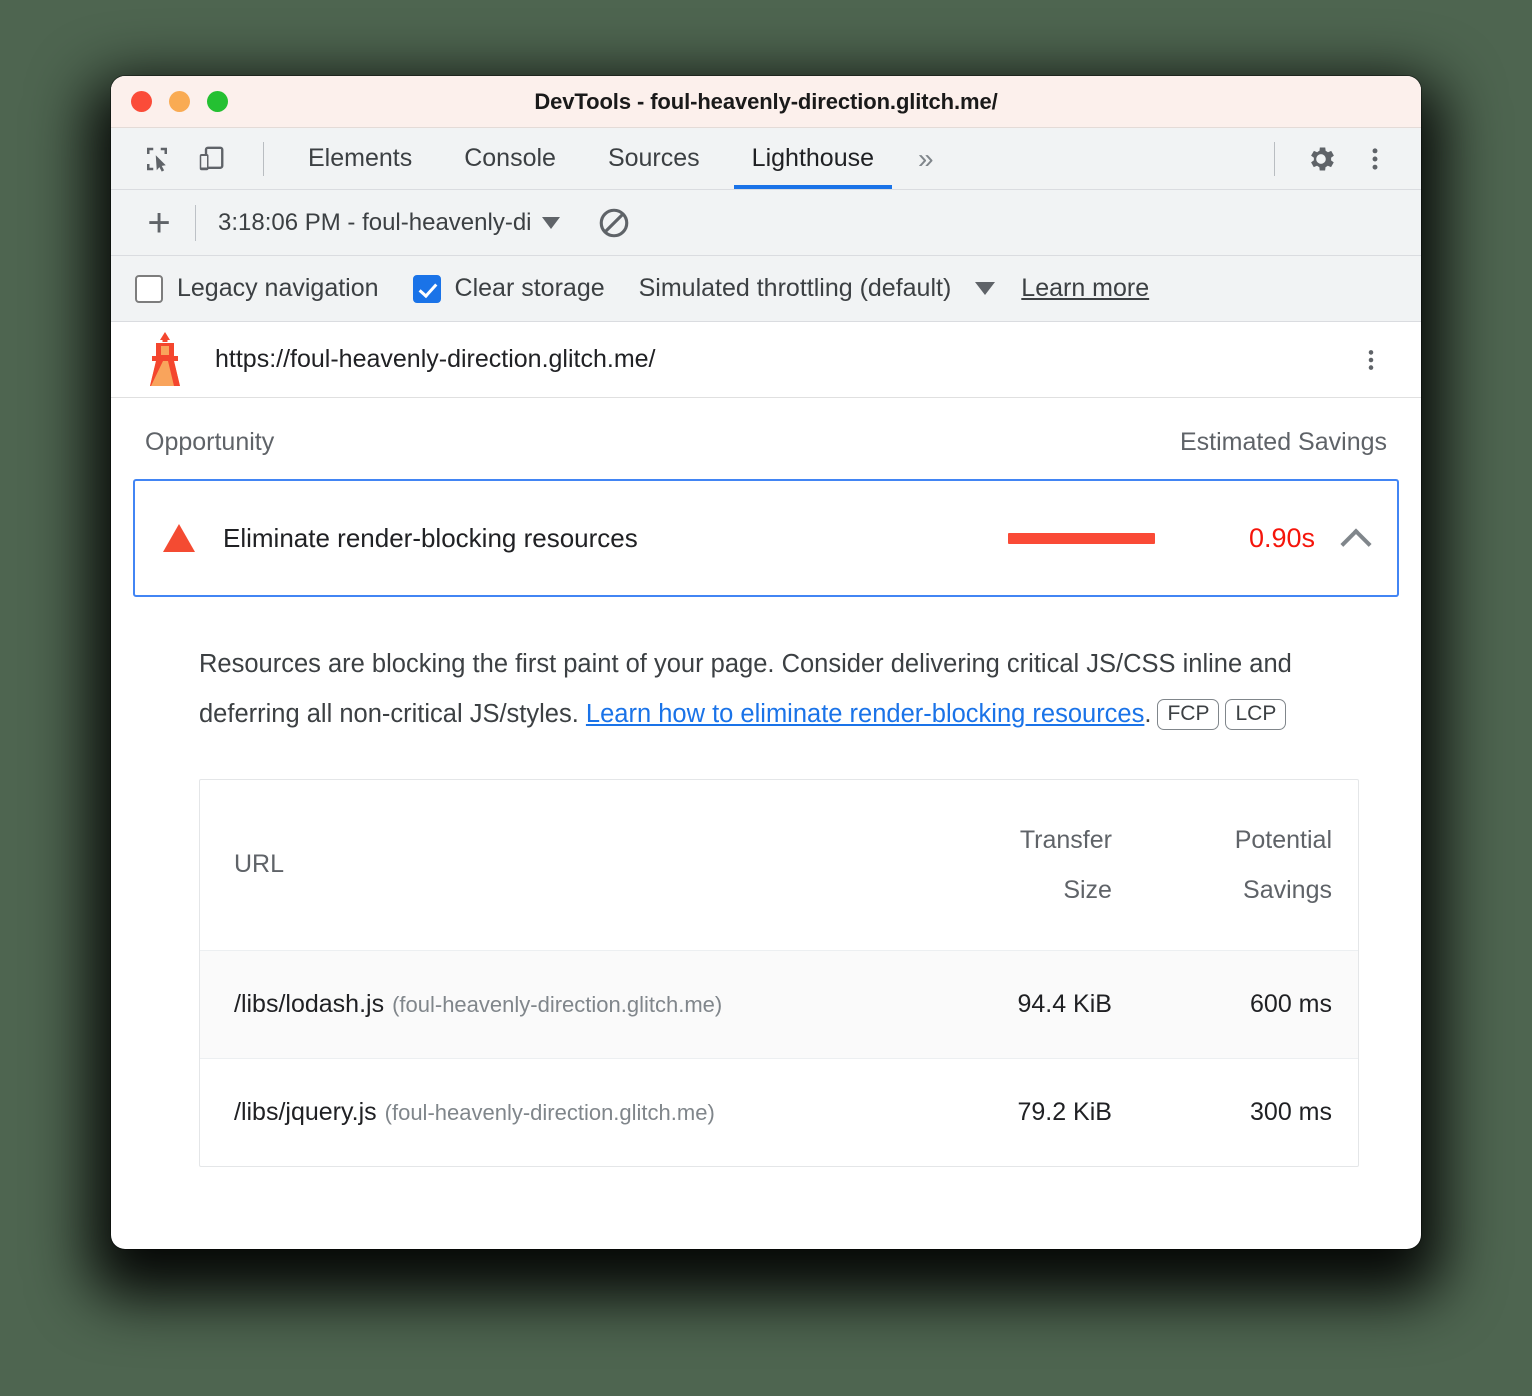 The image size is (1532, 1396). Describe the element at coordinates (259, 864) in the screenshot. I see `header-url: URL` at that location.